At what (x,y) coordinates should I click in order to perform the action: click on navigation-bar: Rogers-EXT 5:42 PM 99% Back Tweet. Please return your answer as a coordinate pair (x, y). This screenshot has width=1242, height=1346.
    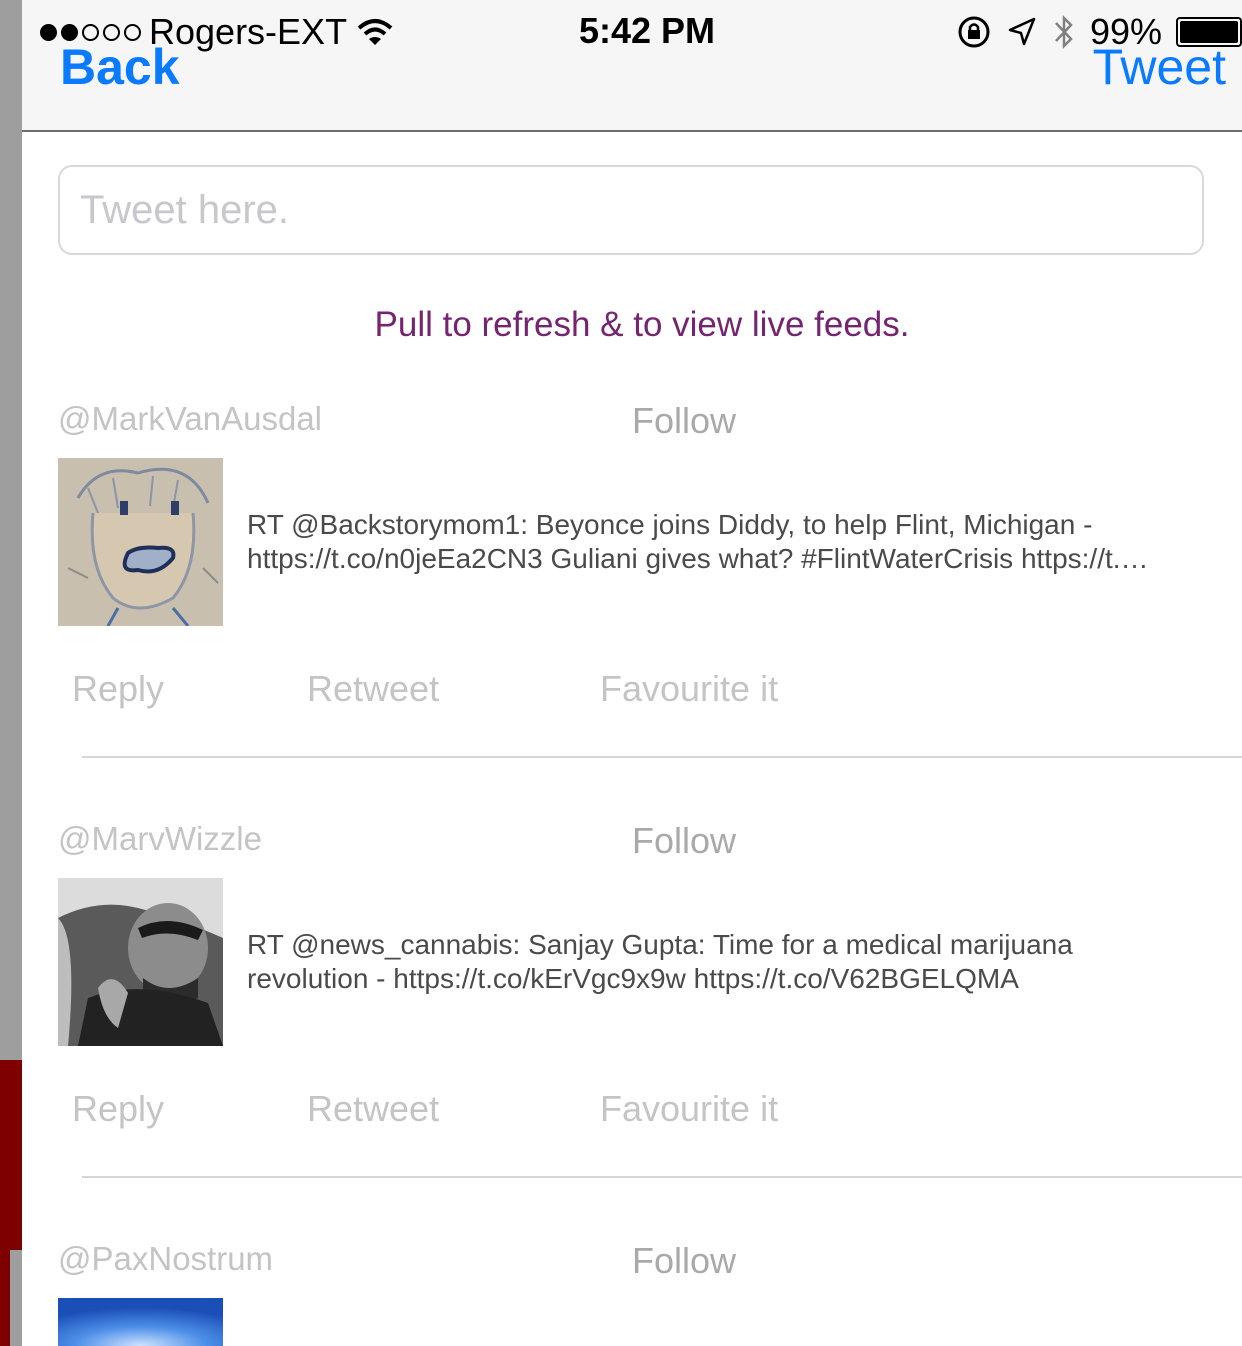
    Looking at the image, I should click on (632, 66).